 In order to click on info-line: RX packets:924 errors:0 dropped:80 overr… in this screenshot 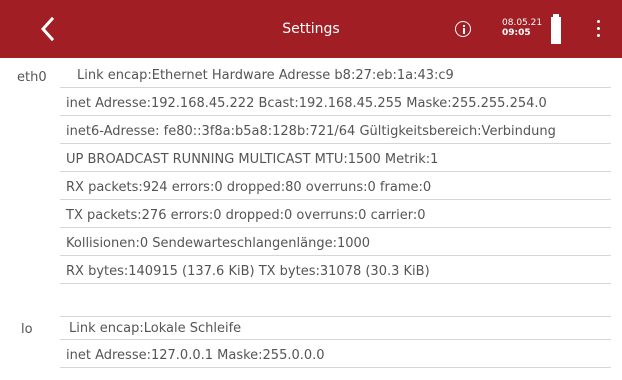, I will do `click(335, 188)`.